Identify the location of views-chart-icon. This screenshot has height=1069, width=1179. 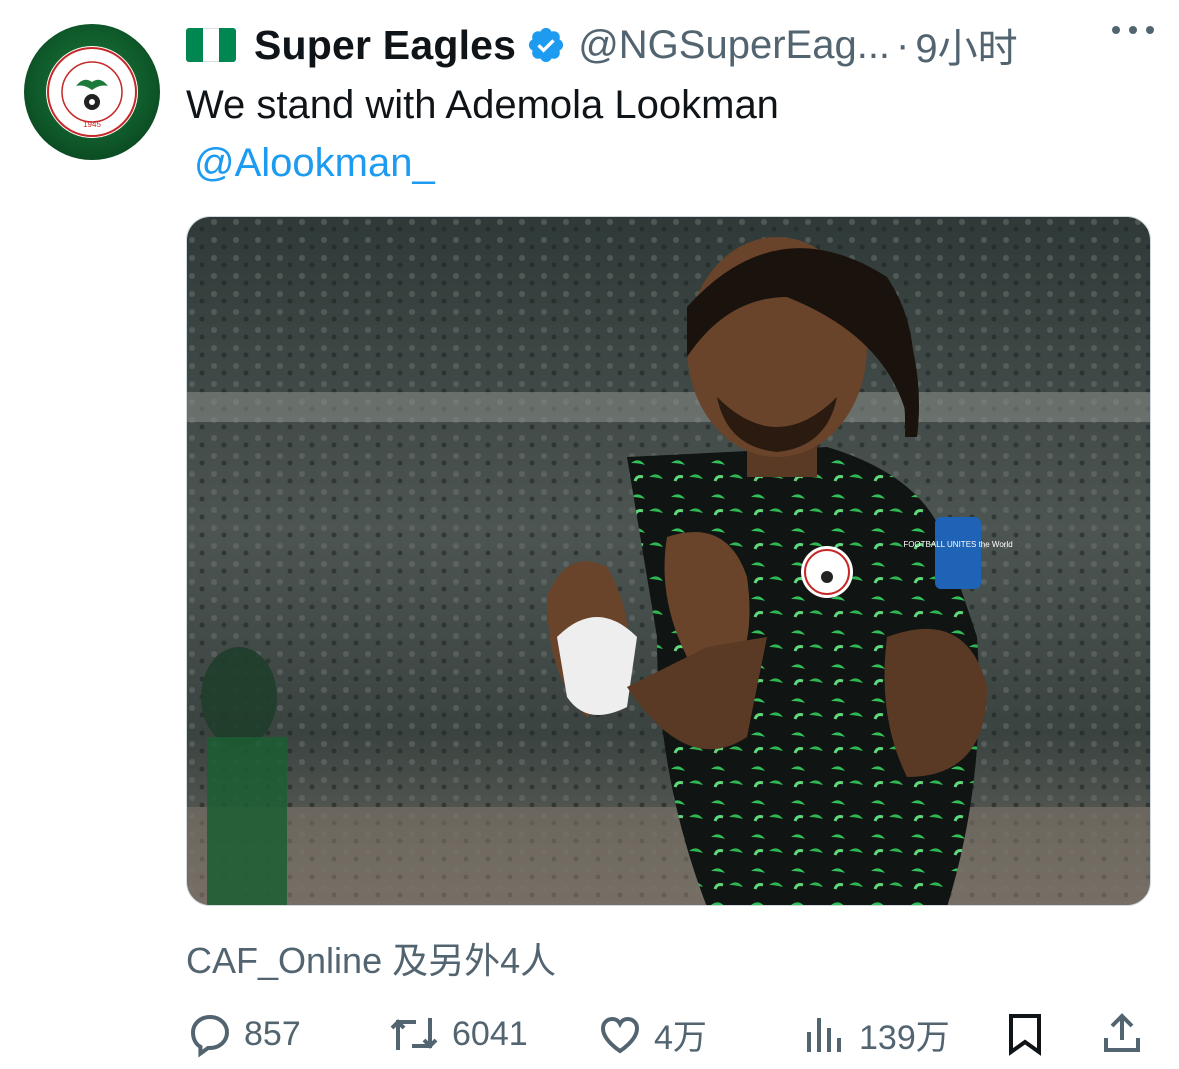
(824, 1035).